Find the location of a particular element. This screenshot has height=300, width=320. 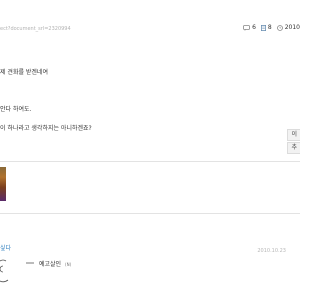

clock-icon is located at coordinates (279, 27).